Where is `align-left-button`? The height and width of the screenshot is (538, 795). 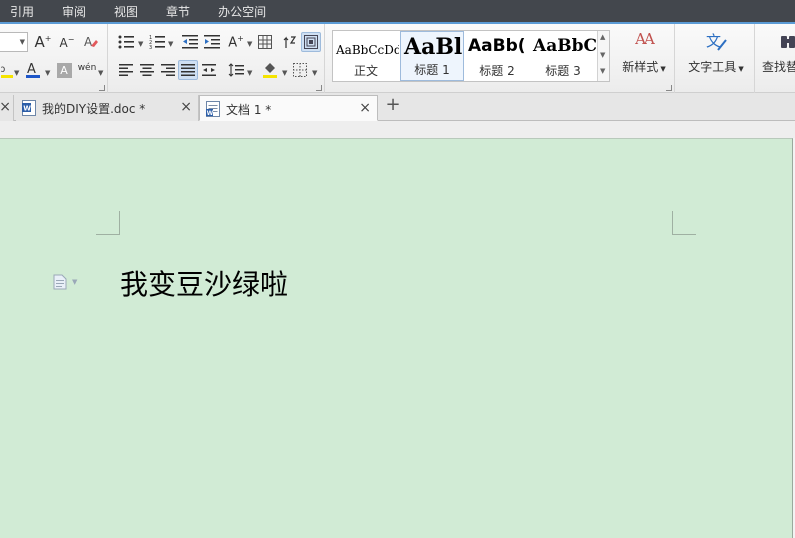 align-left-button is located at coordinates (126, 70).